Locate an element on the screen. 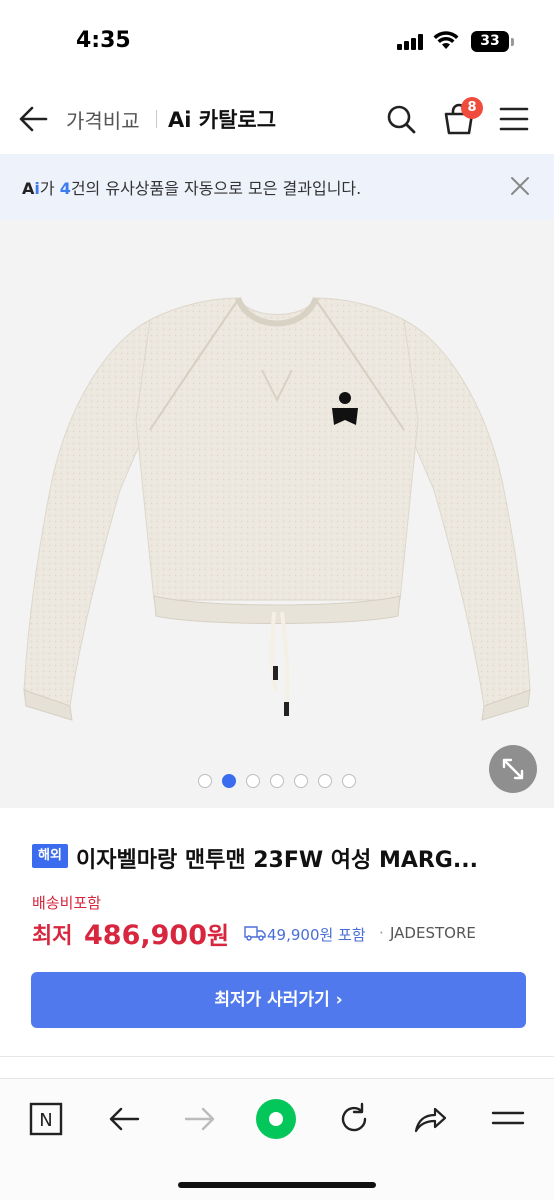 This screenshot has width=554, height=1200. ai-text-before: 가 is located at coordinates (49, 188).